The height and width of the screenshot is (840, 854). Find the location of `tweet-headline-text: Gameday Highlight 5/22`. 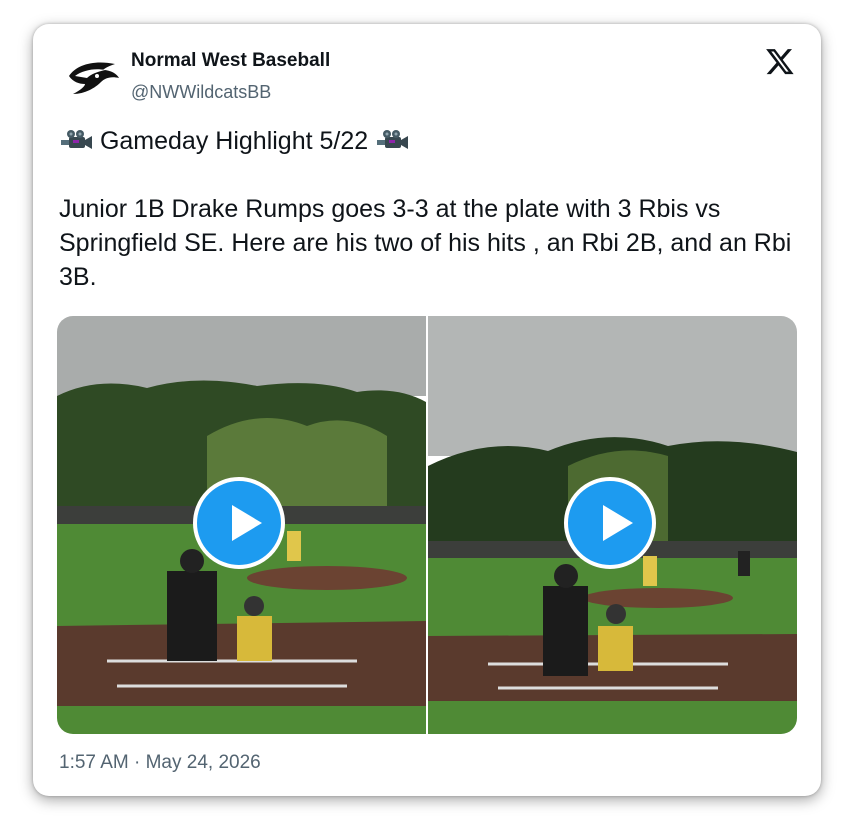

tweet-headline-text: Gameday Highlight 5/22 is located at coordinates (234, 141).